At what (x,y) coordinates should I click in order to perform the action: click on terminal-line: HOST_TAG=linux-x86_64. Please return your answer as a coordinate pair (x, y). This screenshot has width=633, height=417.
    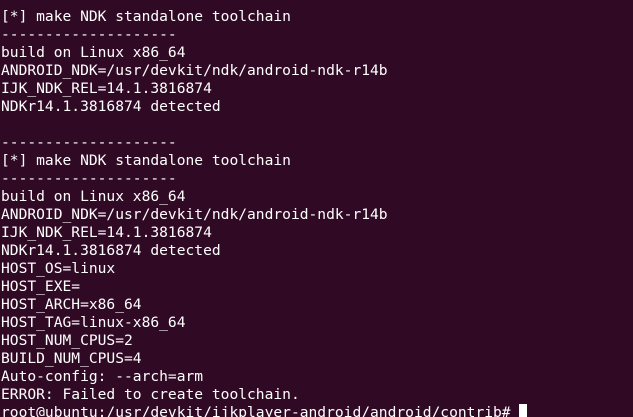
    Looking at the image, I should click on (93, 322).